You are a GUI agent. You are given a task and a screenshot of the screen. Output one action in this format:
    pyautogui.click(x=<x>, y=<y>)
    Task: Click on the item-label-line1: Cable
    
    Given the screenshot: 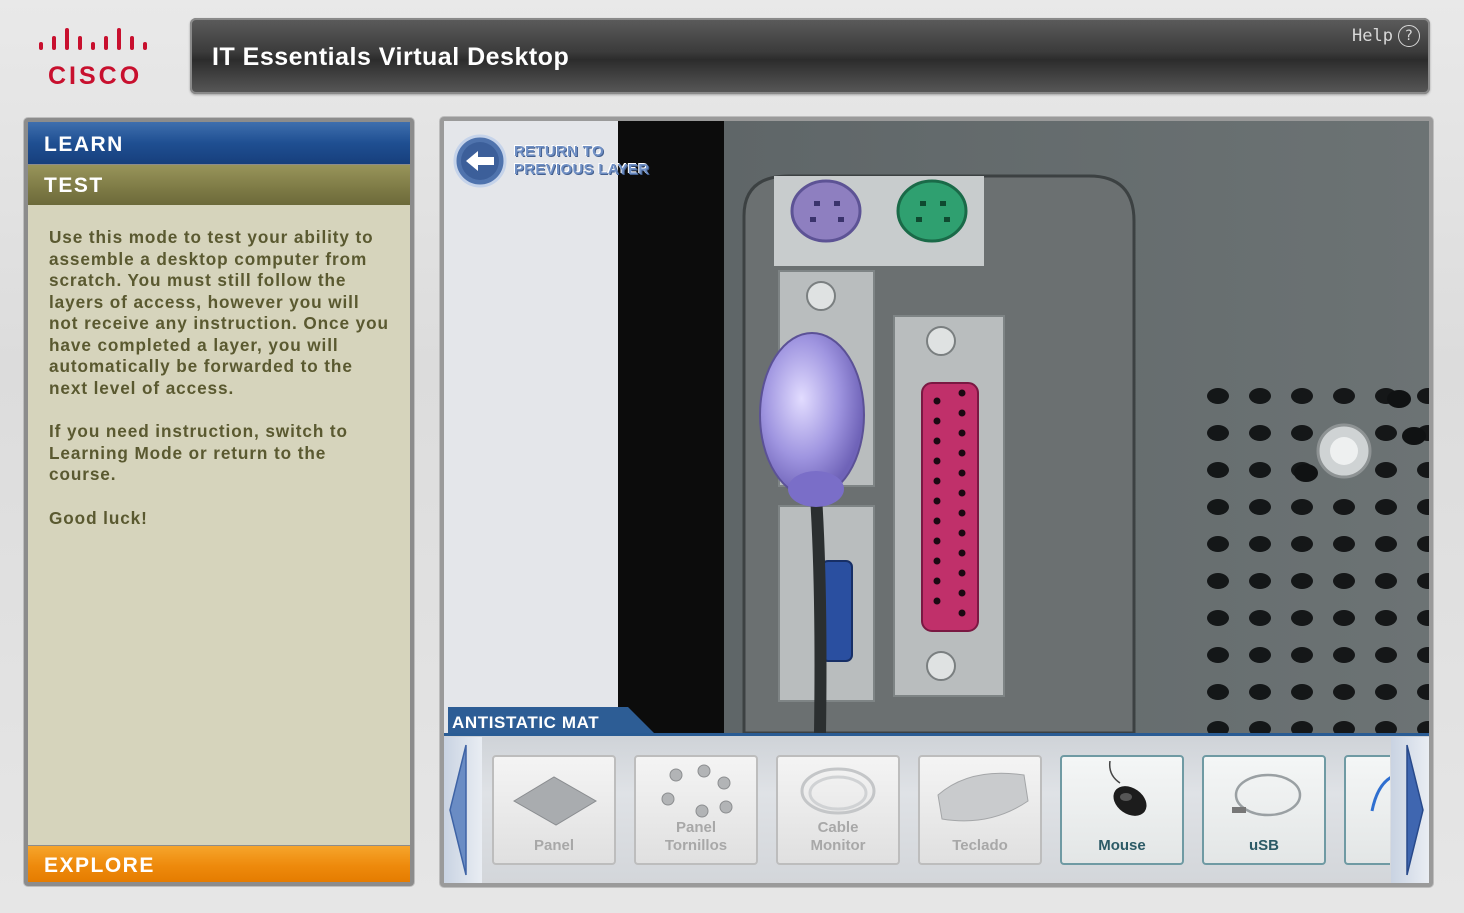 What is the action you would take?
    pyautogui.click(x=838, y=827)
    